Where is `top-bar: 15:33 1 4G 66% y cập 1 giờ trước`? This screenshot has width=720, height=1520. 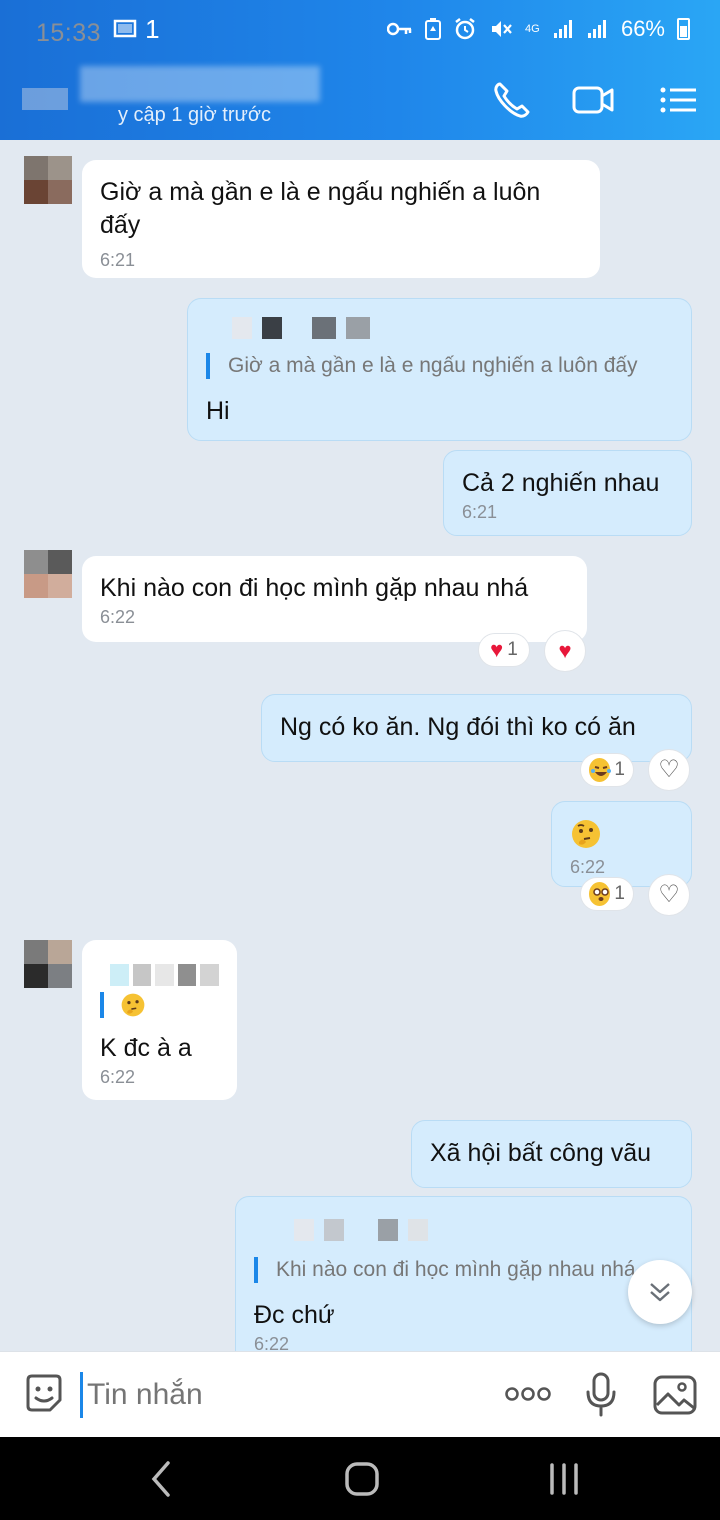
top-bar: 15:33 1 4G 66% y cập 1 giờ trước is located at coordinates (360, 70).